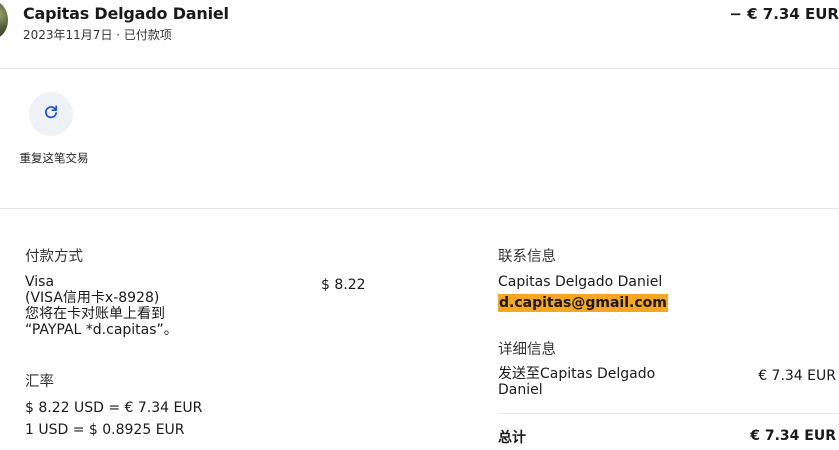 This screenshot has width=839, height=450. I want to click on repeat-transaction-button, so click(51, 114).